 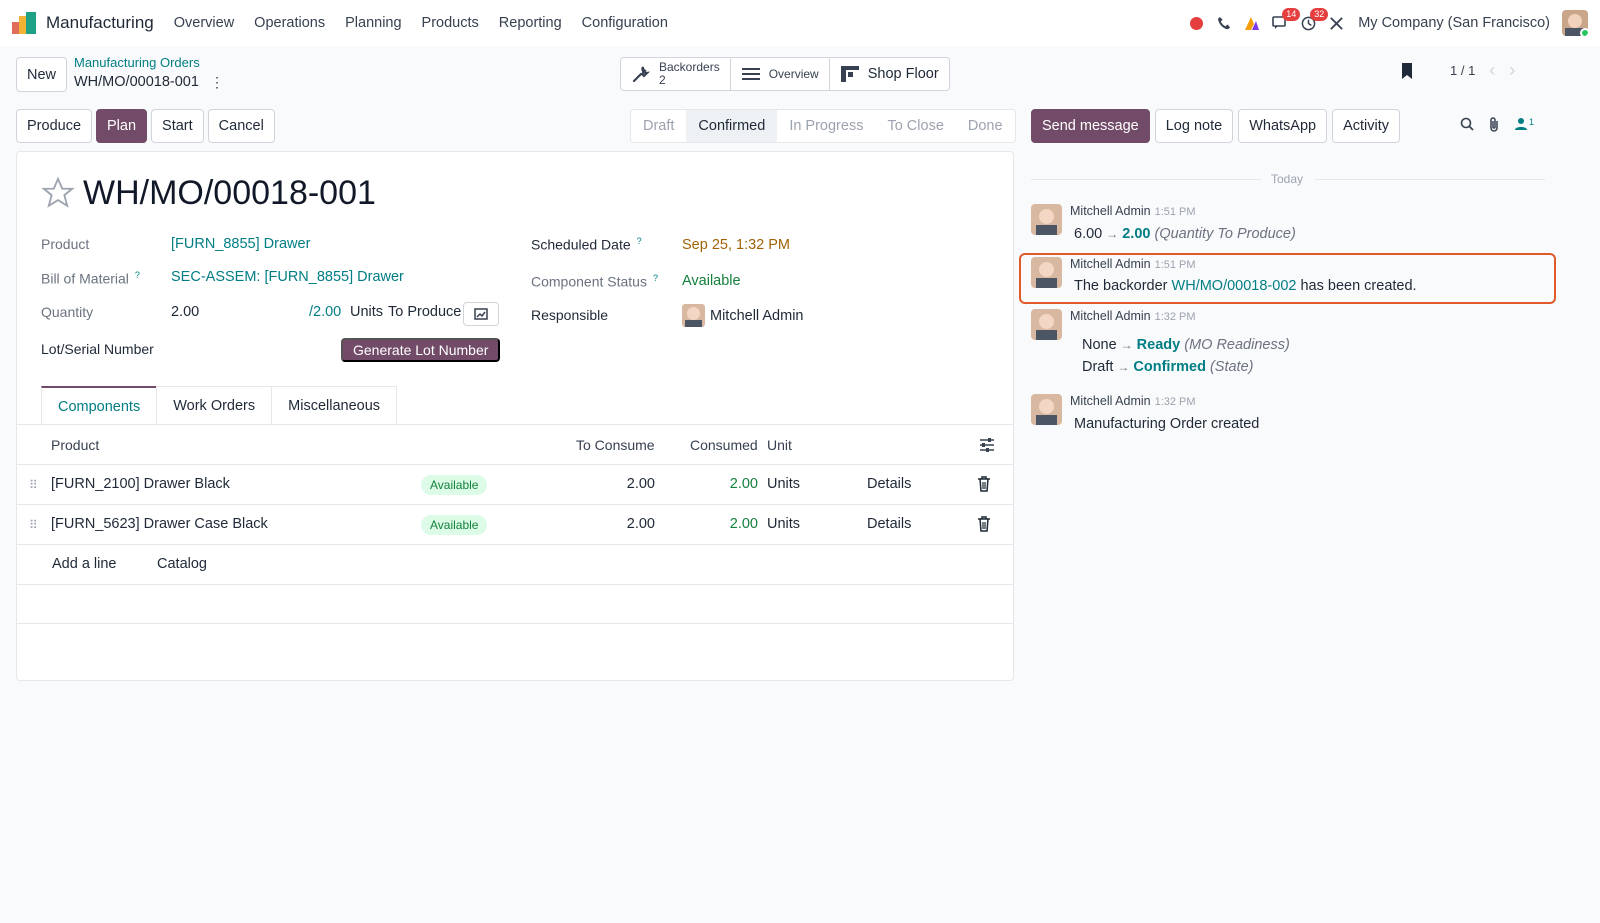 What do you see at coordinates (985, 126) in the screenshot?
I see `stage-done: Done` at bounding box center [985, 126].